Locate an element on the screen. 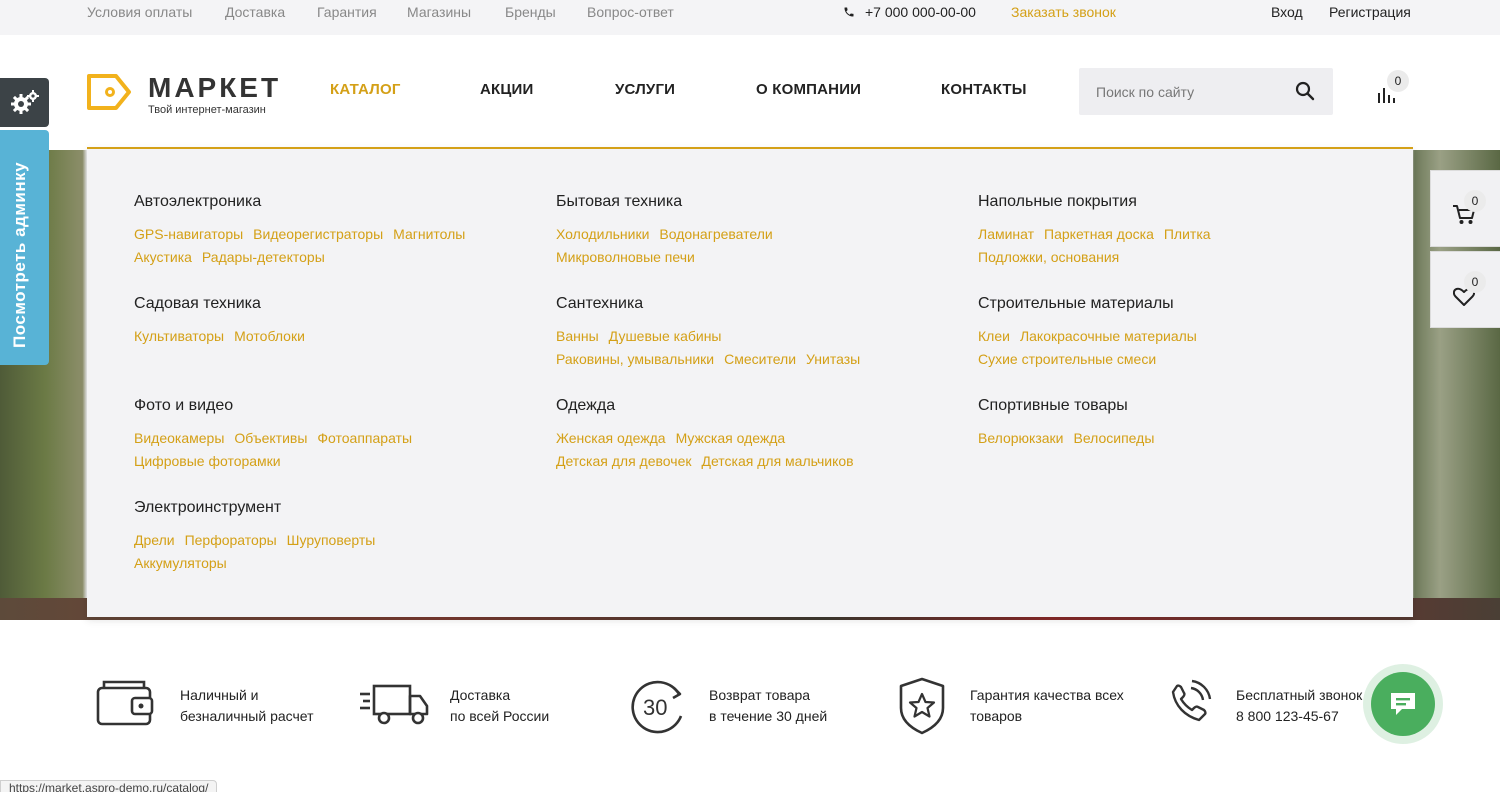 This screenshot has width=1500, height=792. catalog-link: Клеи is located at coordinates (994, 336).